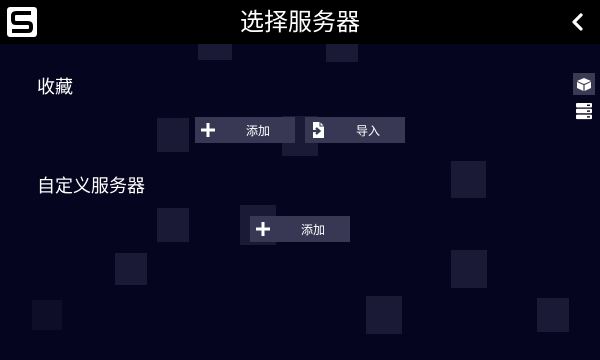 The height and width of the screenshot is (360, 600). I want to click on box-icon, so click(584, 84).